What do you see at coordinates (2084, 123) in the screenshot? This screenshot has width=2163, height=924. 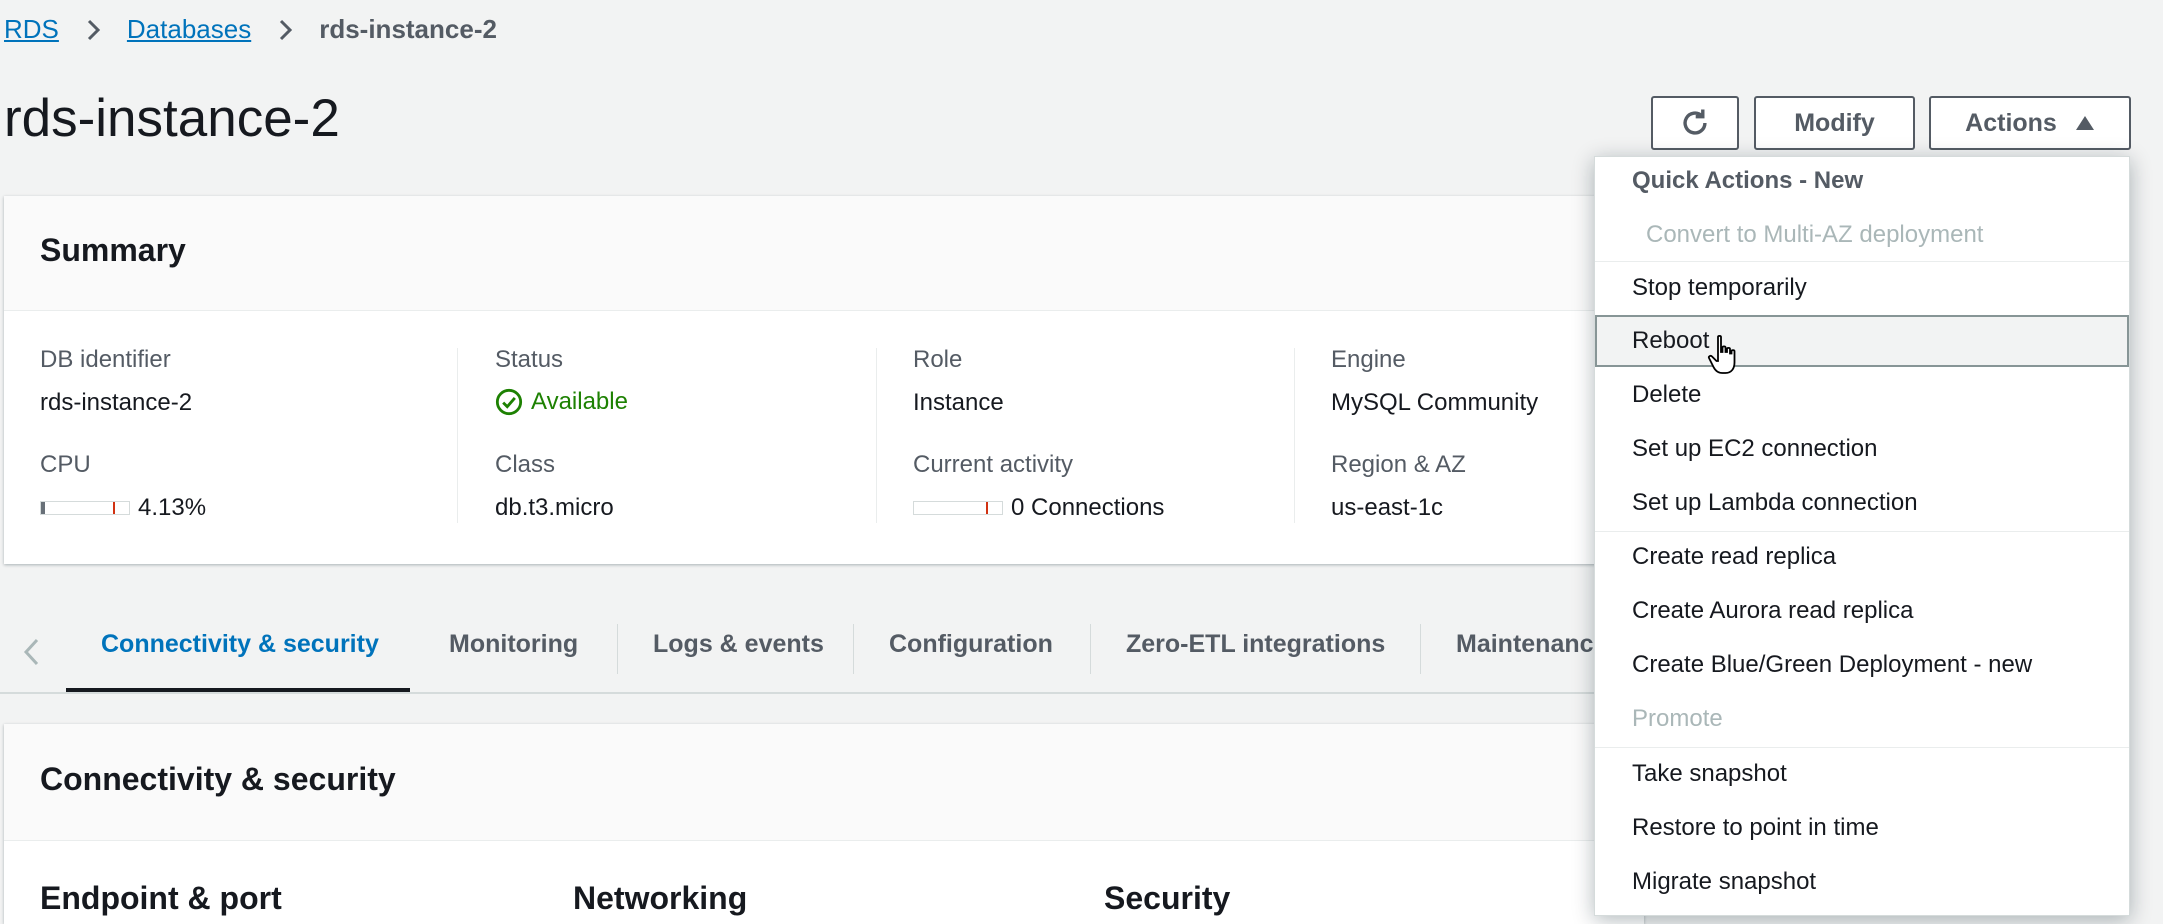 I see `caret-up-icon` at bounding box center [2084, 123].